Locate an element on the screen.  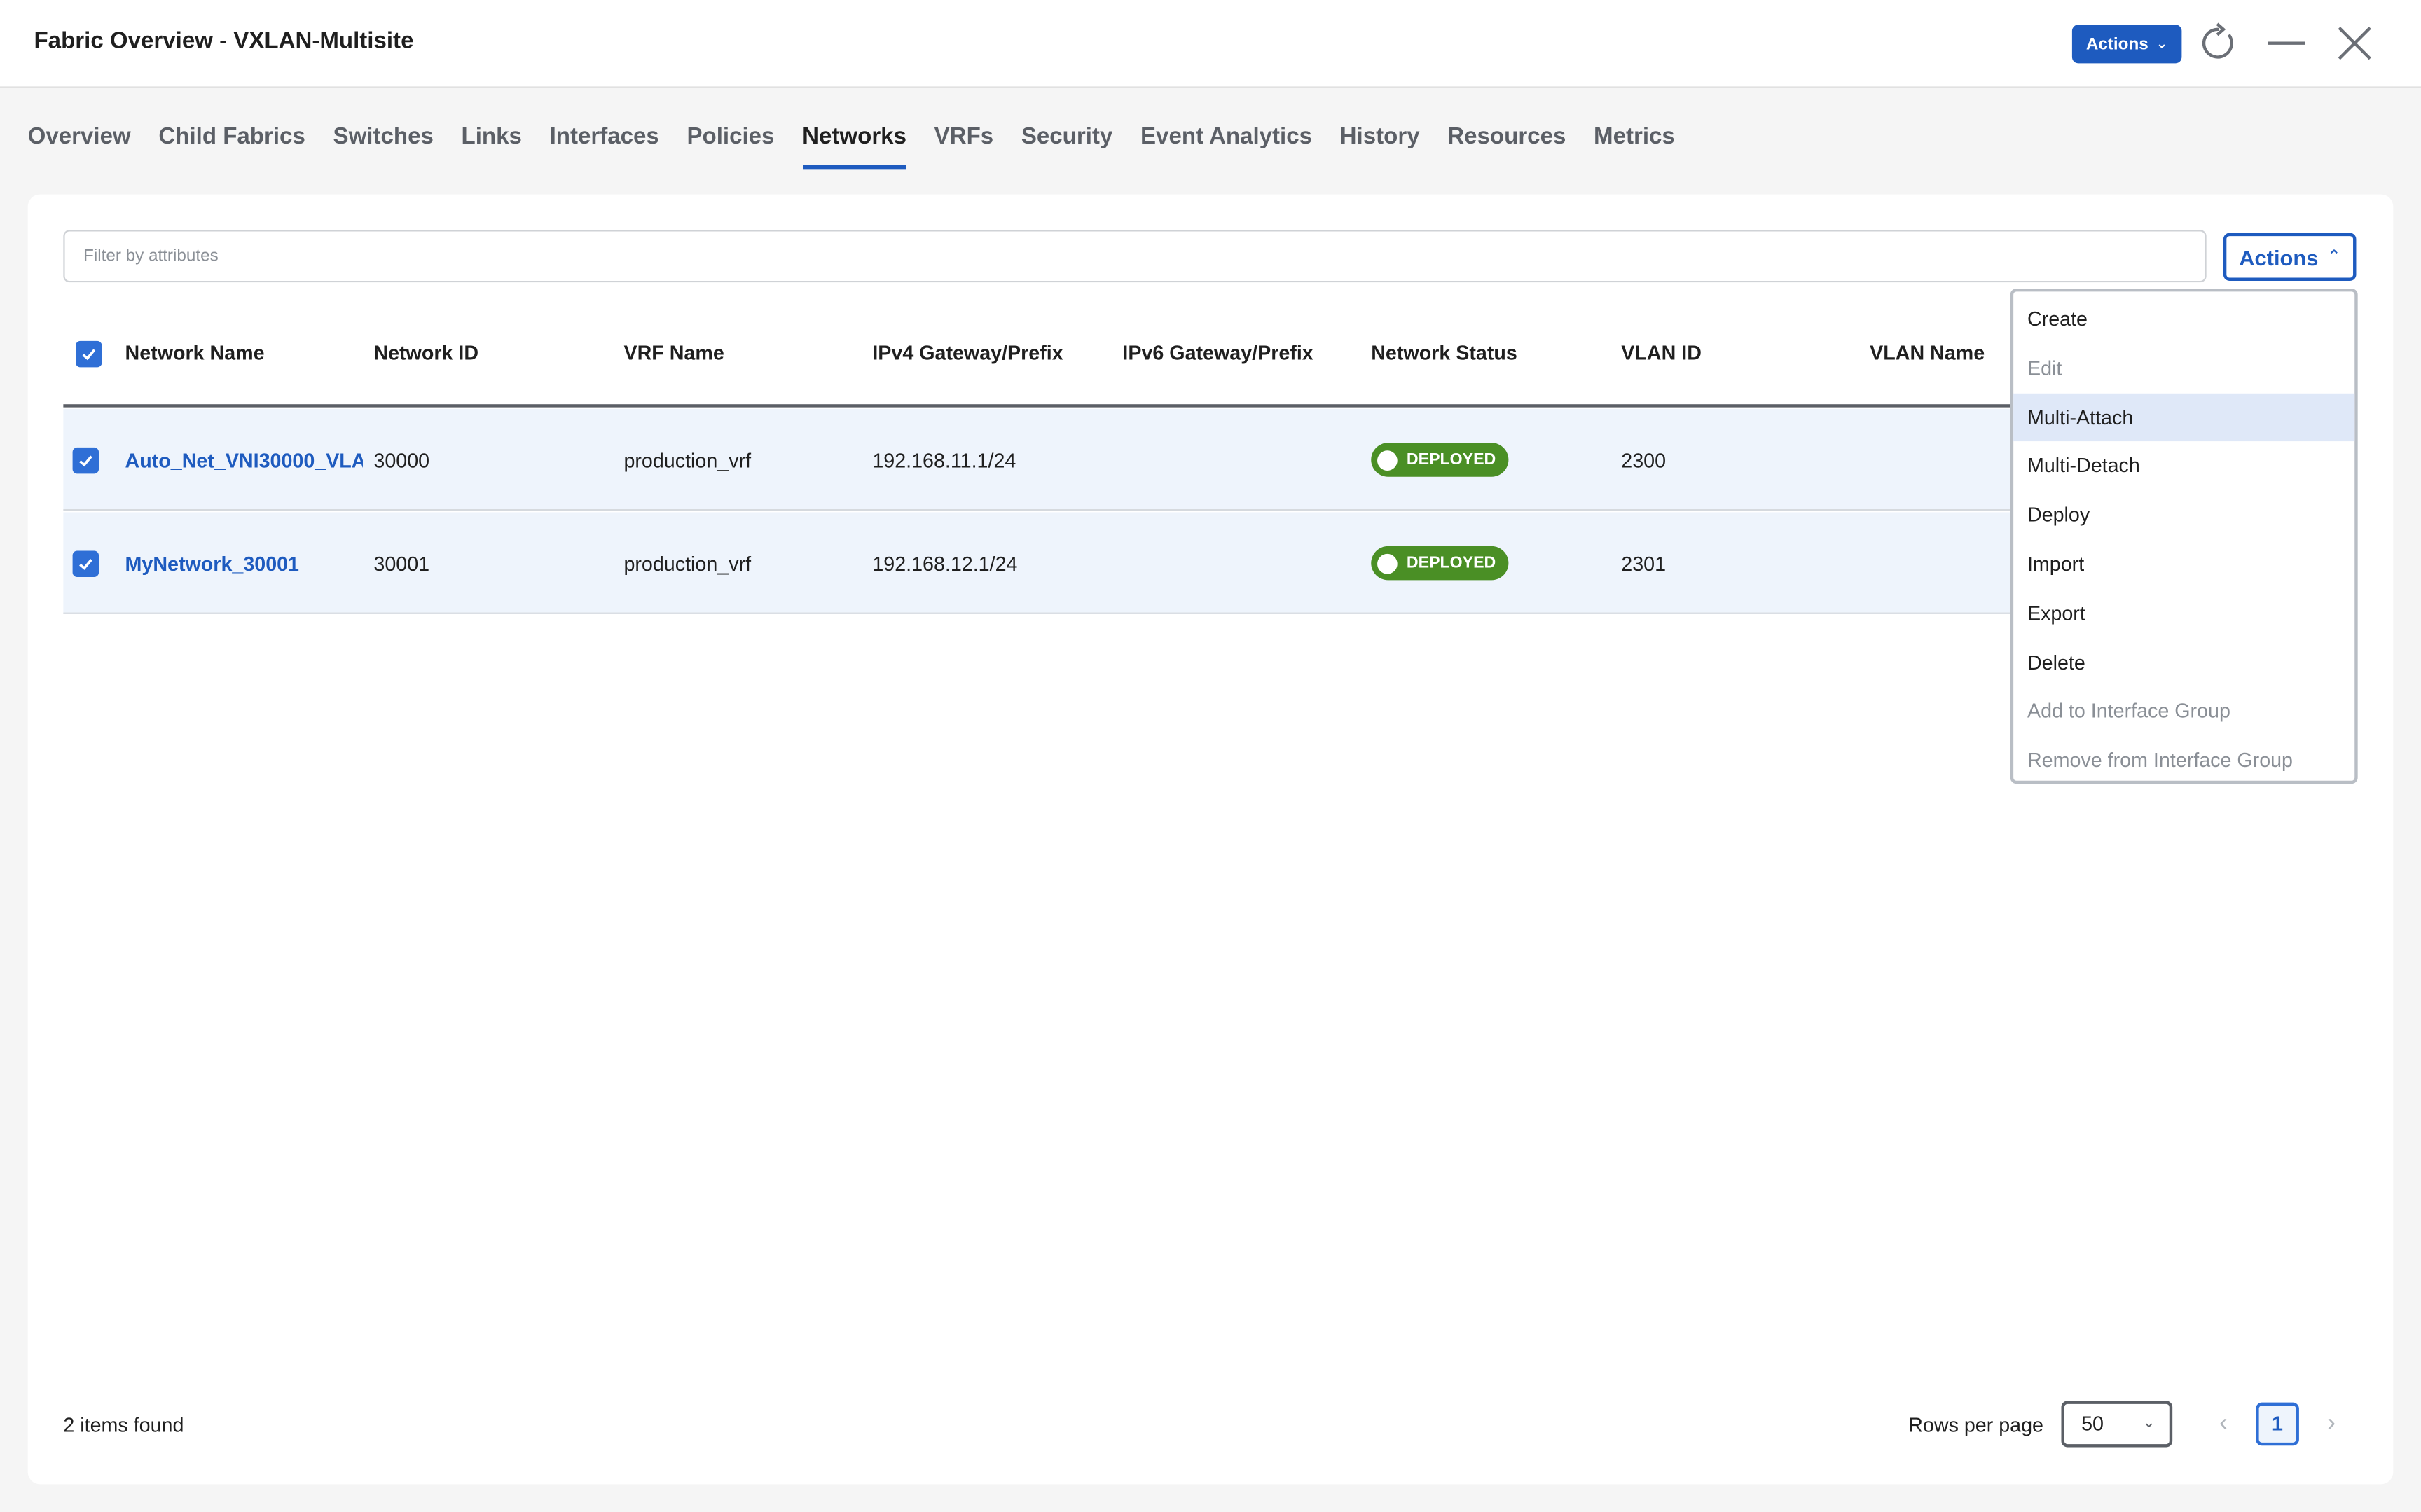
menu-item-create: Create is located at coordinates (2183, 319).